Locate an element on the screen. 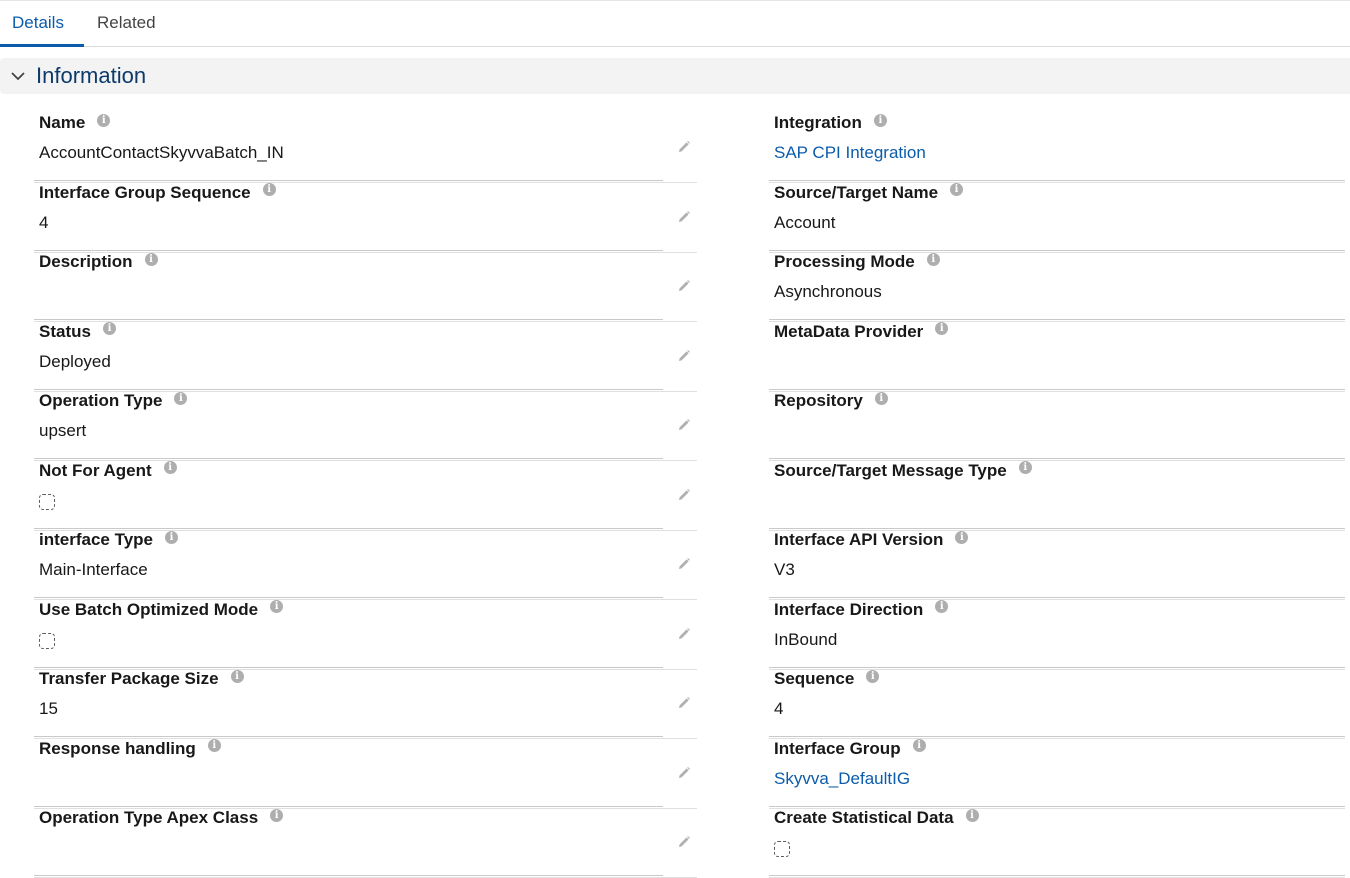  field-label-text: Use Batch Optimized Mode is located at coordinates (149, 609).